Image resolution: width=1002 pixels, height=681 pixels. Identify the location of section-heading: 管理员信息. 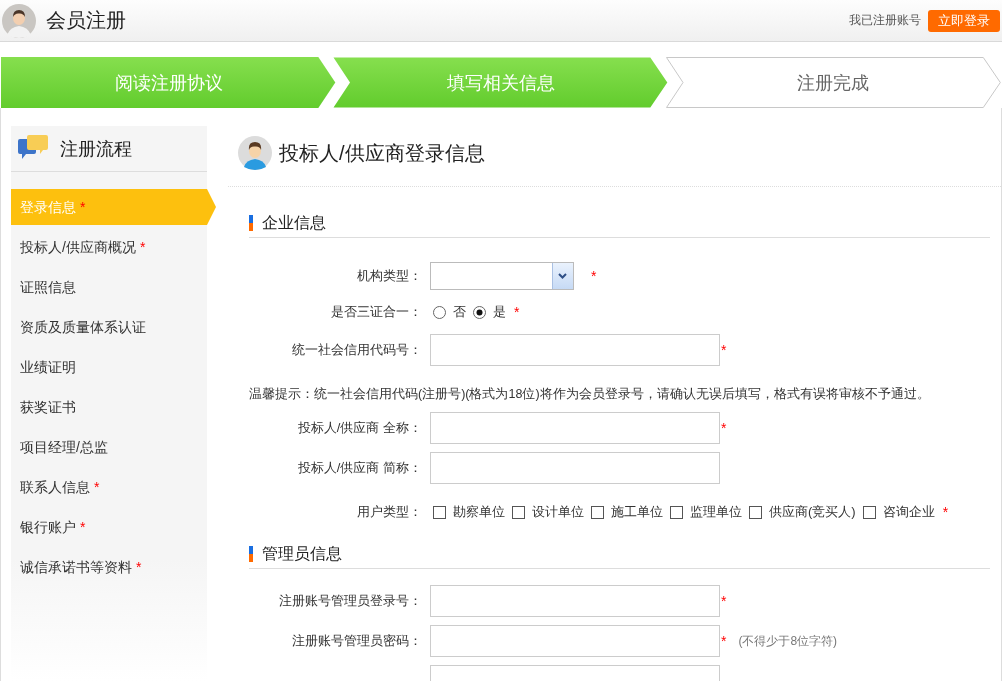
(302, 553).